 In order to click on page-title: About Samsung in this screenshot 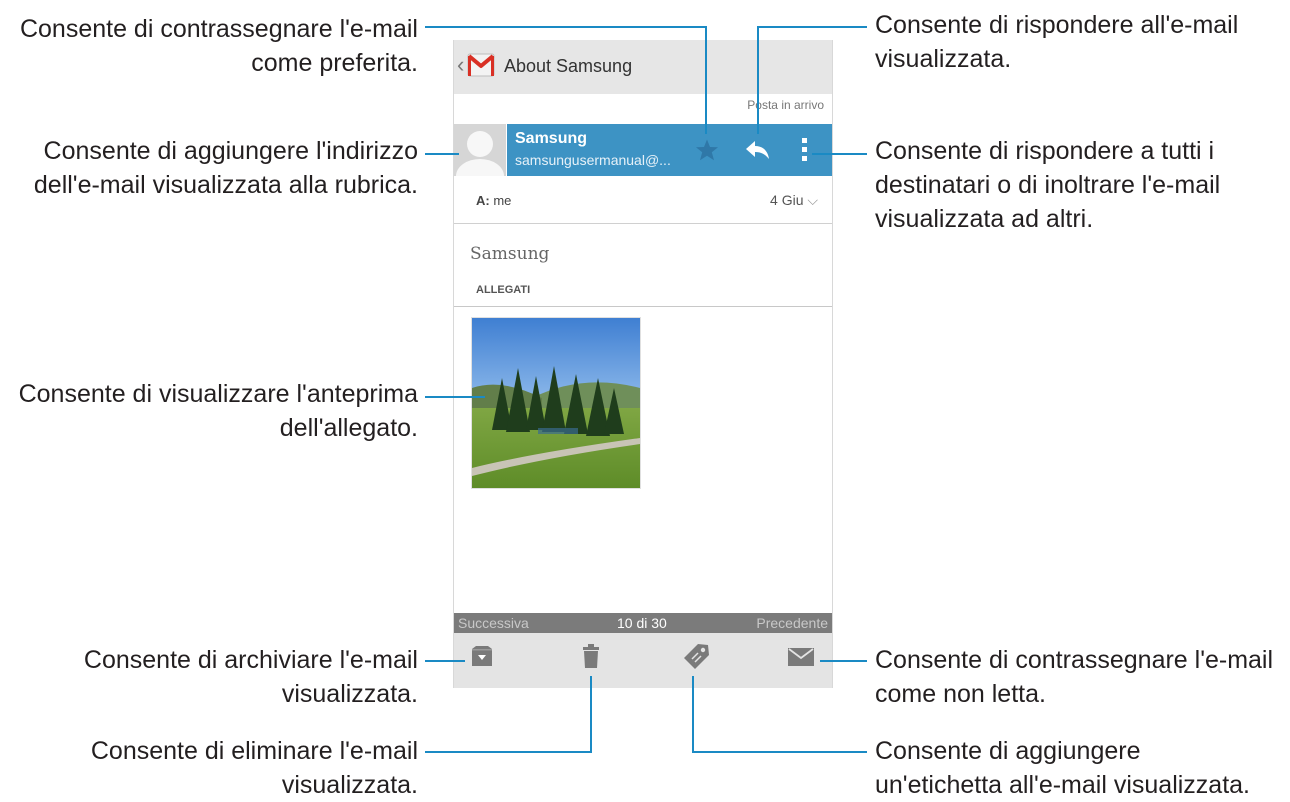, I will do `click(568, 66)`.